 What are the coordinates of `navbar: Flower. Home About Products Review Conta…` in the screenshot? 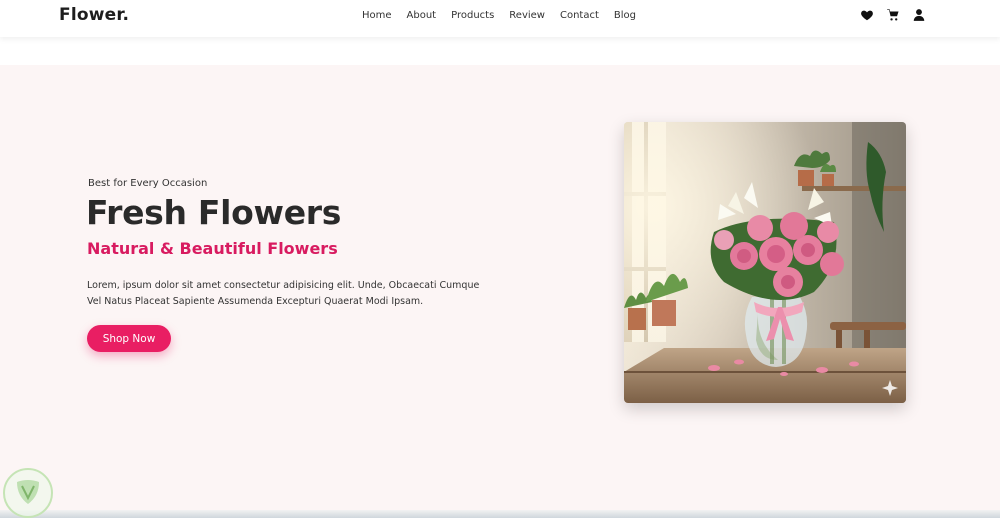 It's located at (500, 18).